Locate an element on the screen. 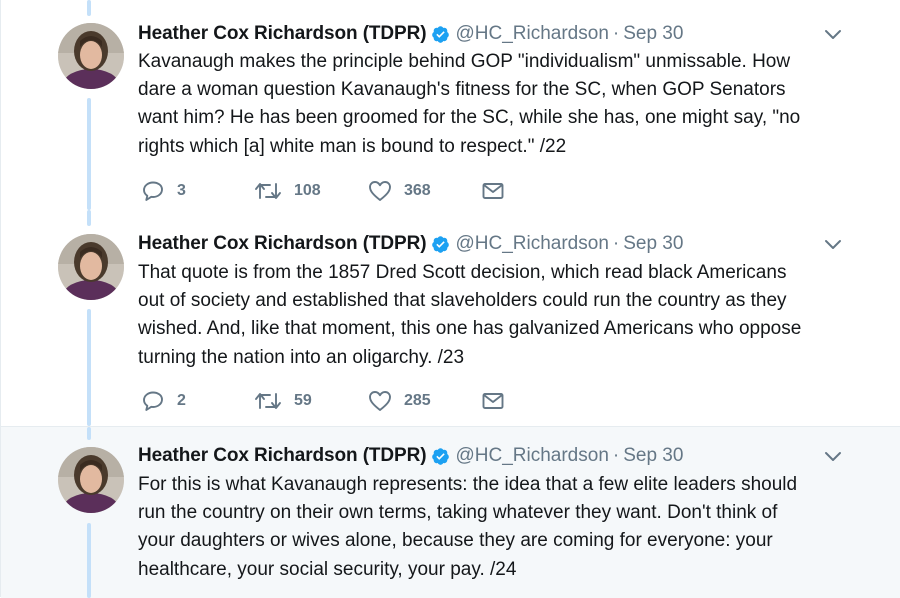 This screenshot has height=598, width=900. like-count: 285 is located at coordinates (417, 400).